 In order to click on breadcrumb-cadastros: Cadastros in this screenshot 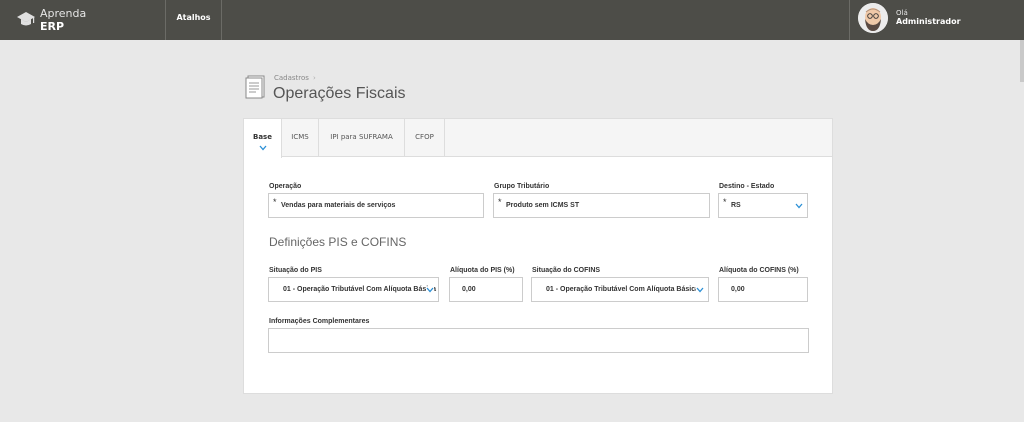, I will do `click(291, 78)`.